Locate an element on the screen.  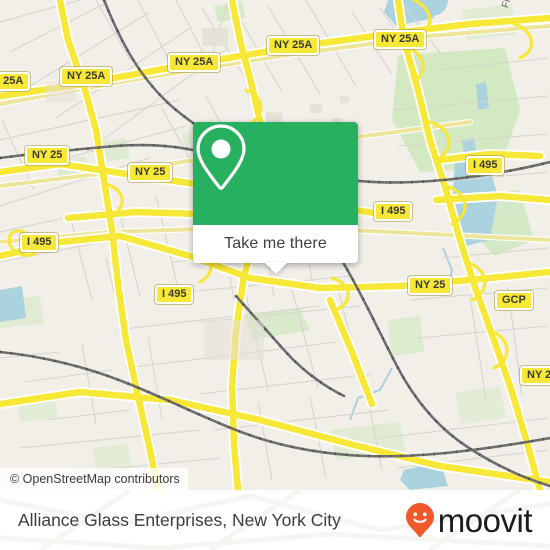
callout-action-area: Take me there is located at coordinates (275, 249).